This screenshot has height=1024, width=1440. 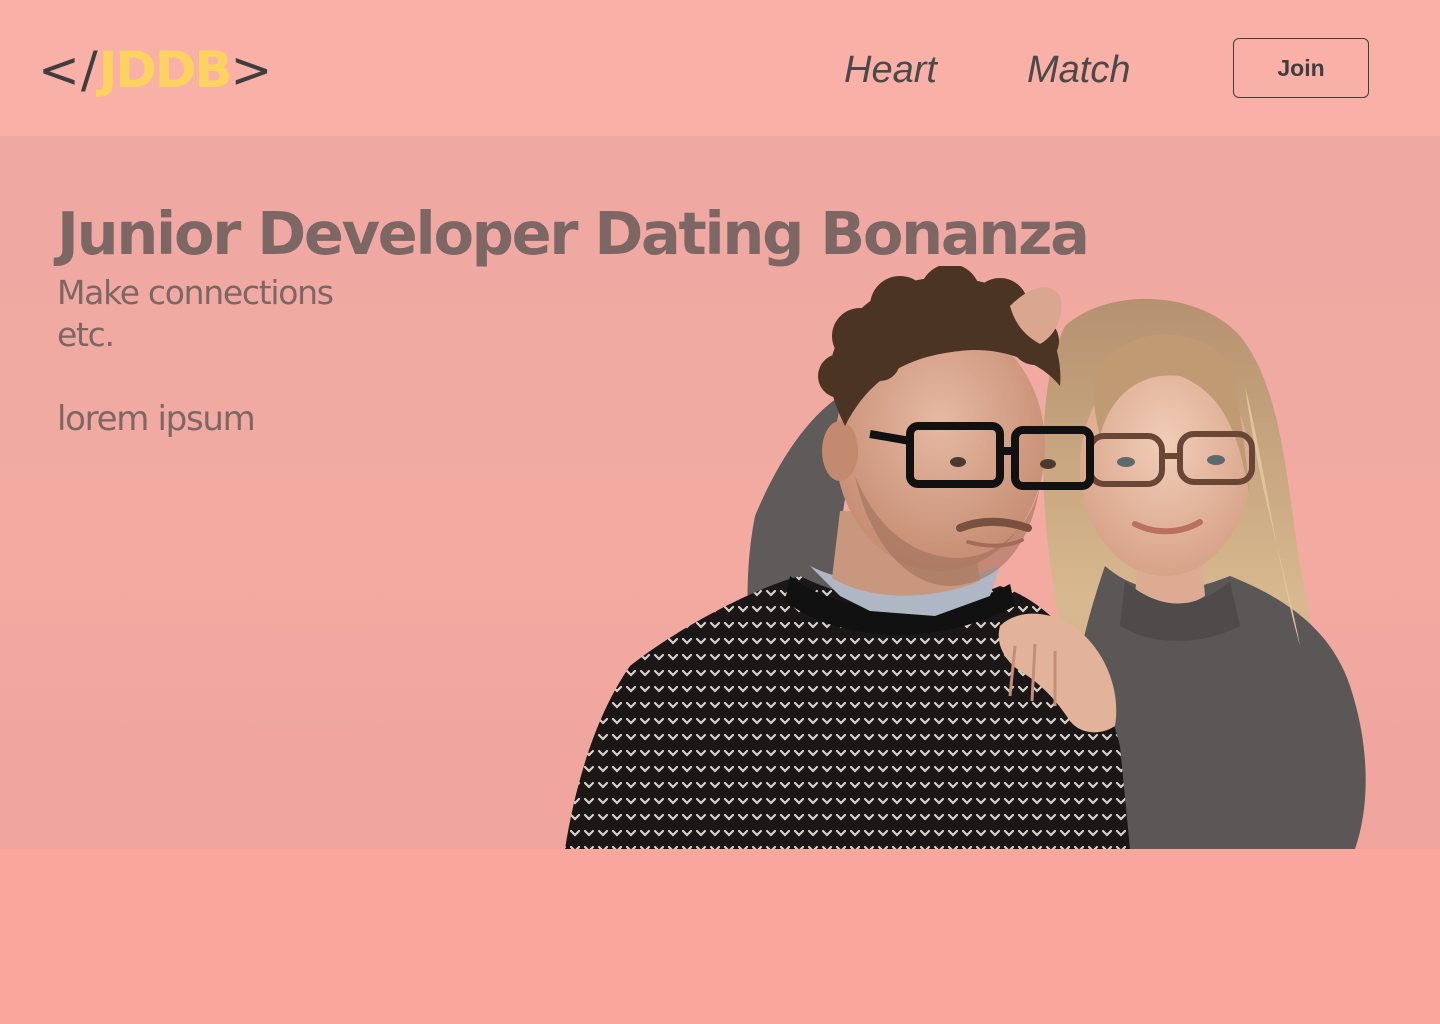 What do you see at coordinates (68, 70) in the screenshot?
I see `logo-open-bracket: </` at bounding box center [68, 70].